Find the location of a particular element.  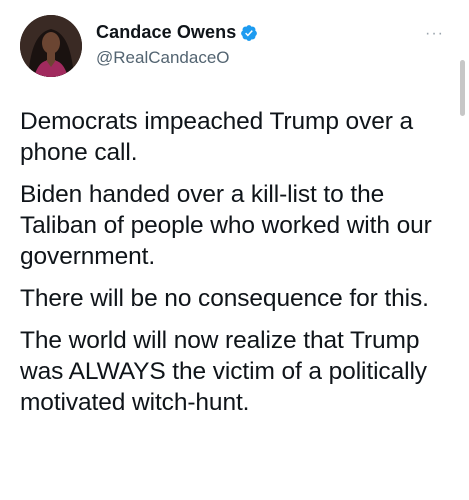

profile-photo-icon is located at coordinates (51, 46).